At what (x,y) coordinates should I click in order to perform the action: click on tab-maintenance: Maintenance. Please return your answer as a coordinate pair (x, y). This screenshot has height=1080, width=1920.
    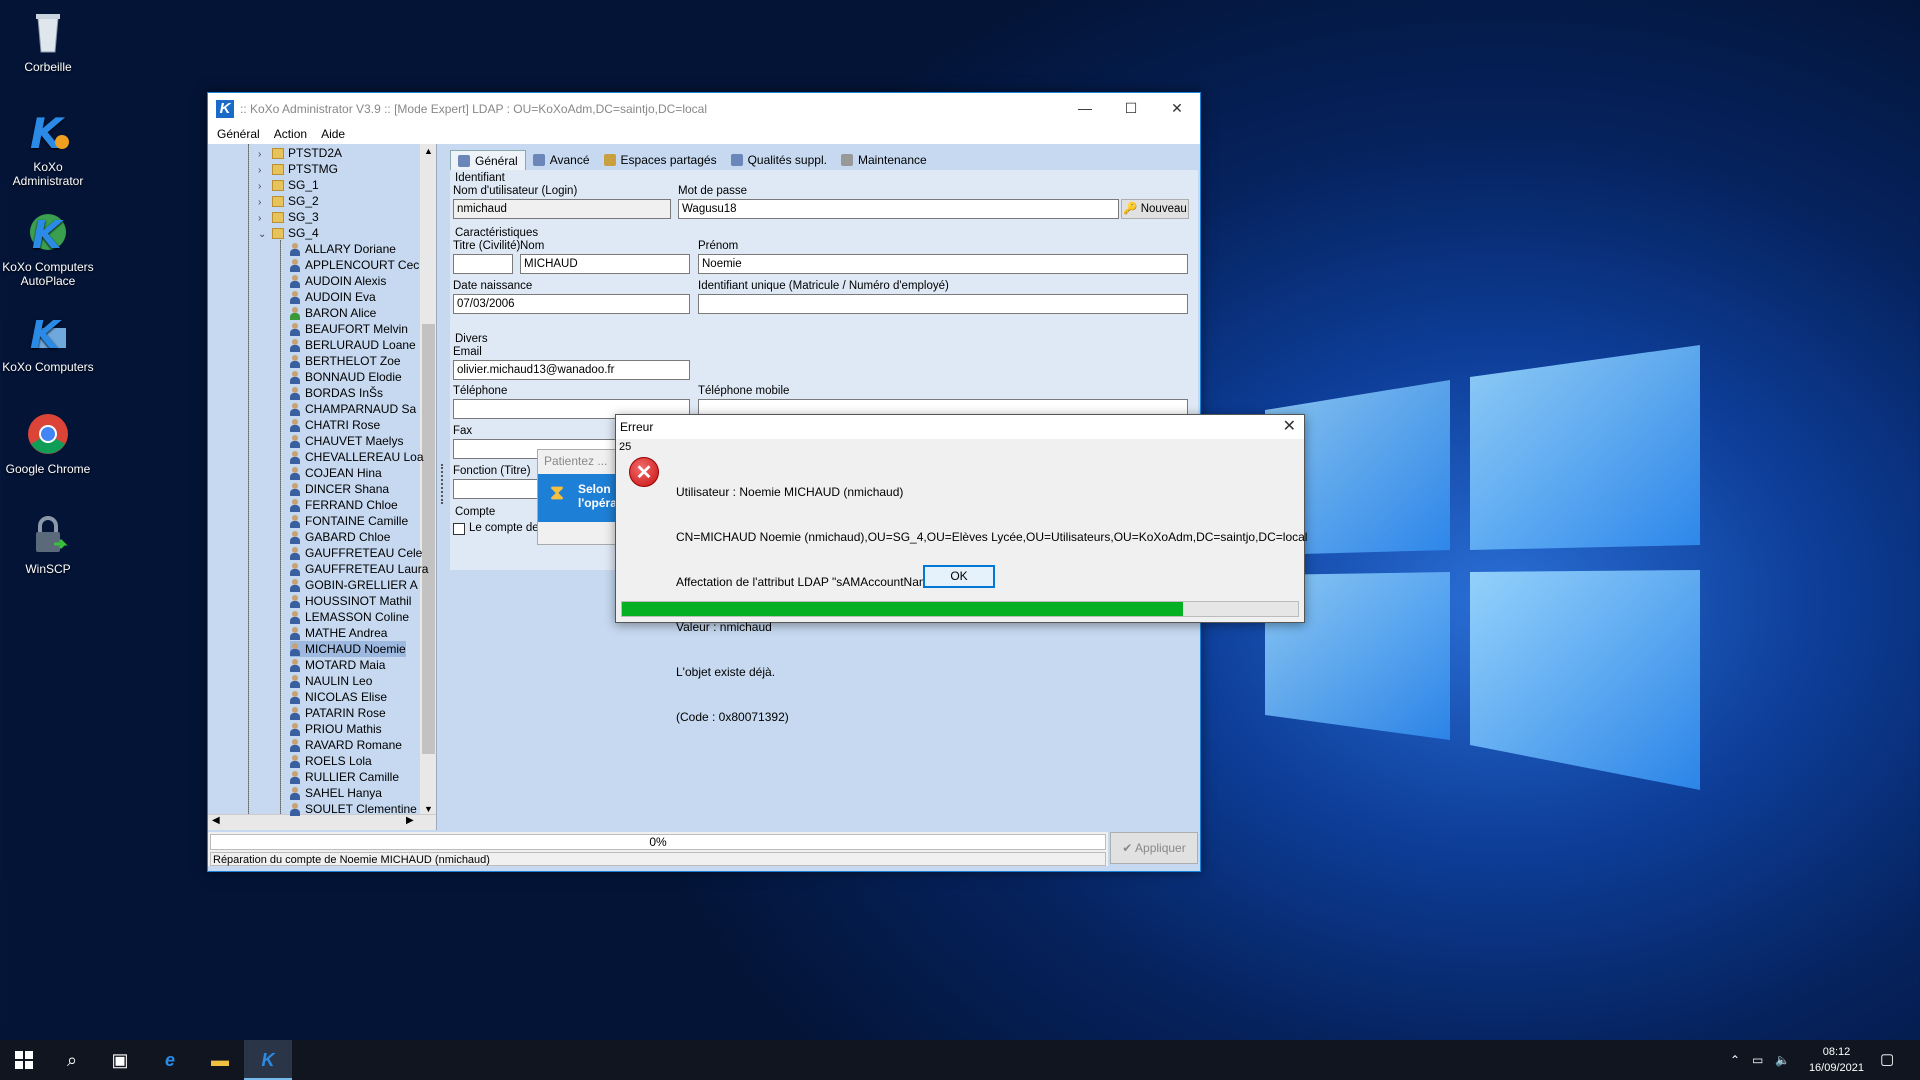
    Looking at the image, I should click on (884, 160).